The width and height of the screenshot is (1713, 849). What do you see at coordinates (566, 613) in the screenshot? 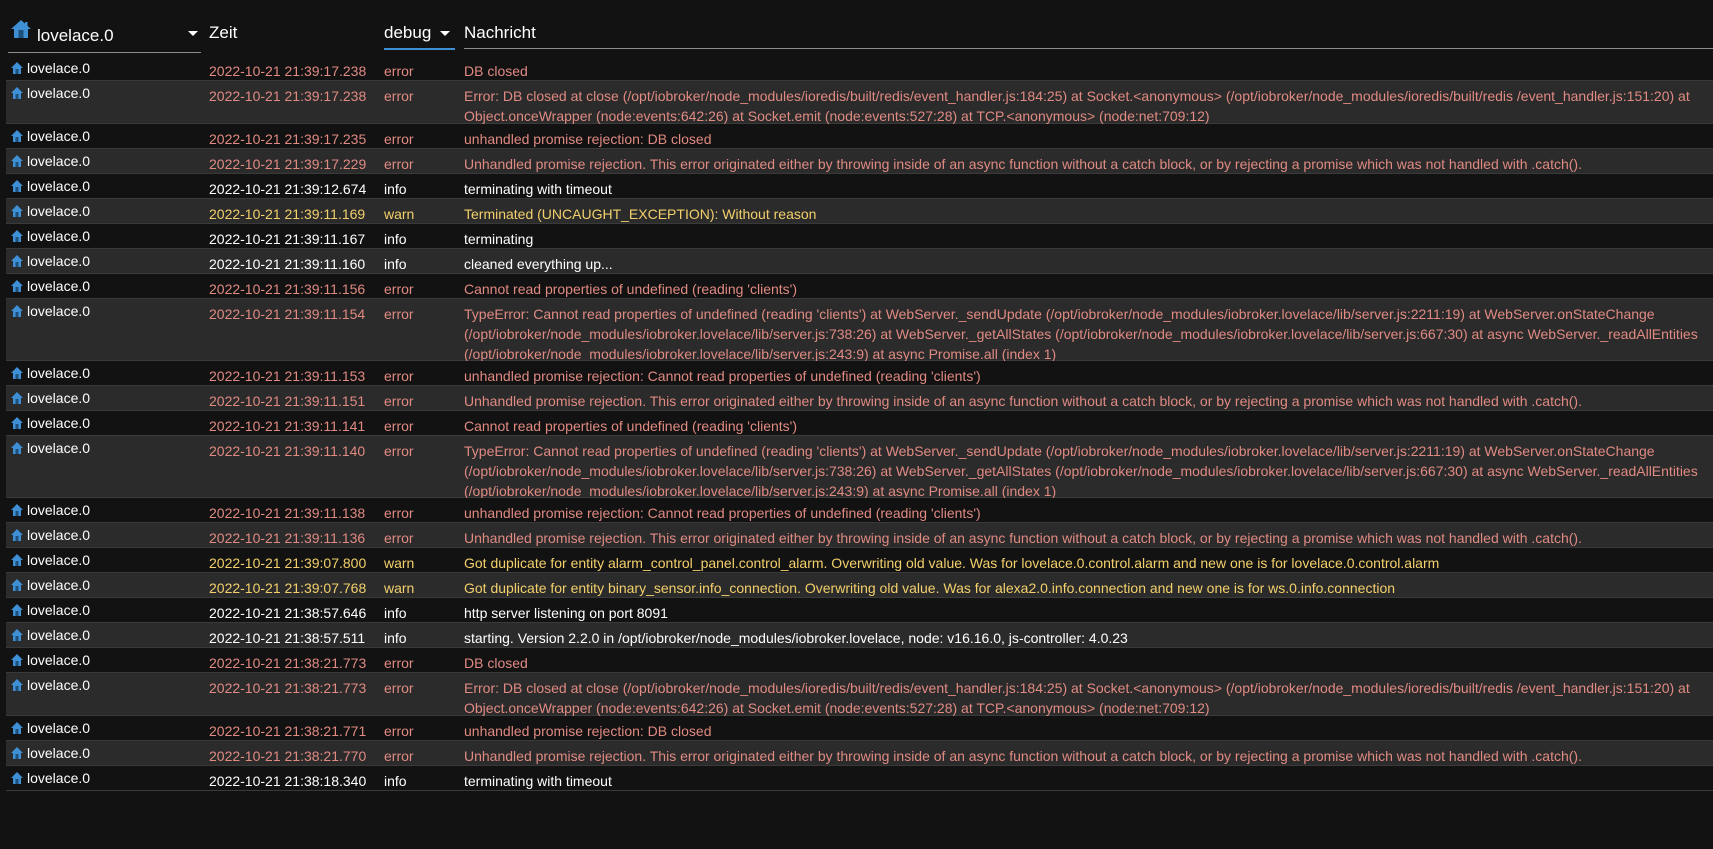
I see `row-message: http server listening on port 8091` at bounding box center [566, 613].